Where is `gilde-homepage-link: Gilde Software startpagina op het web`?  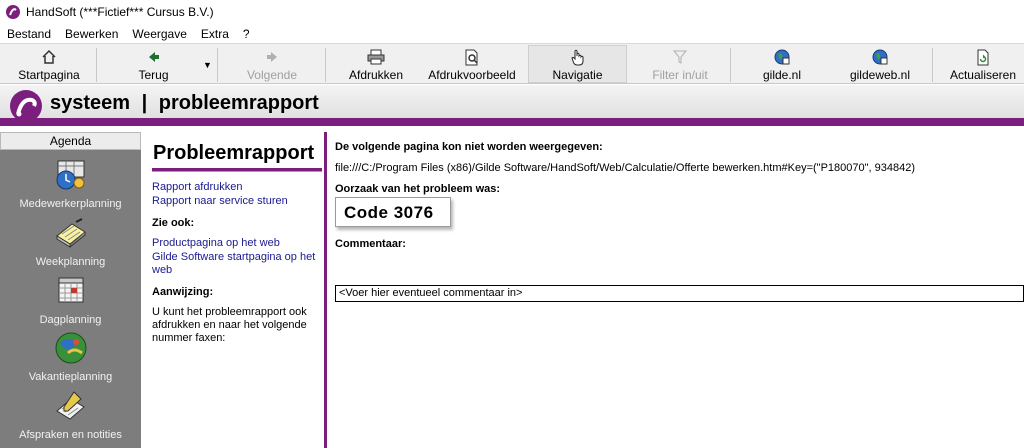 gilde-homepage-link: Gilde Software startpagina op het web is located at coordinates (237, 264).